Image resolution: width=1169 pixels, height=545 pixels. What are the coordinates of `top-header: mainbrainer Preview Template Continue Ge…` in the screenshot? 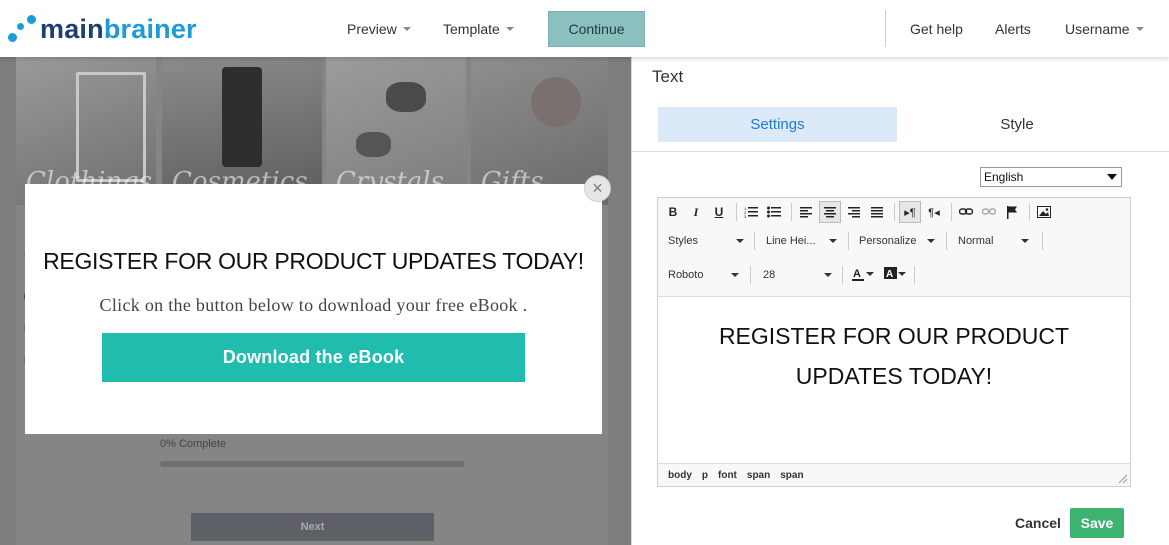 It's located at (584, 28).